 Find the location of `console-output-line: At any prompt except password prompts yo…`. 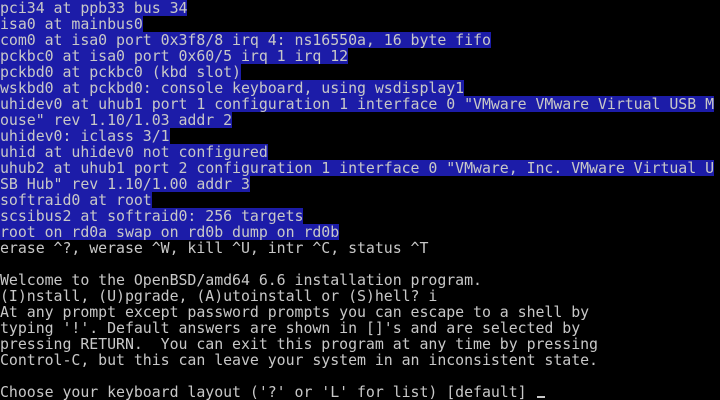

console-output-line: At any prompt except password prompts yo… is located at coordinates (295, 312).